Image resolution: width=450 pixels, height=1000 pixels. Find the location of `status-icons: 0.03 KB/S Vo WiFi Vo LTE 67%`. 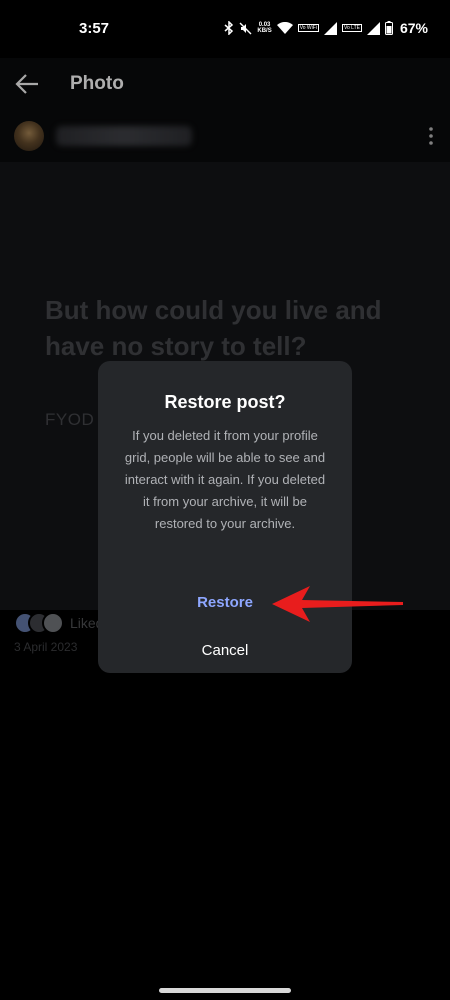

status-icons: 0.03 KB/S Vo WiFi Vo LTE 67% is located at coordinates (326, 28).